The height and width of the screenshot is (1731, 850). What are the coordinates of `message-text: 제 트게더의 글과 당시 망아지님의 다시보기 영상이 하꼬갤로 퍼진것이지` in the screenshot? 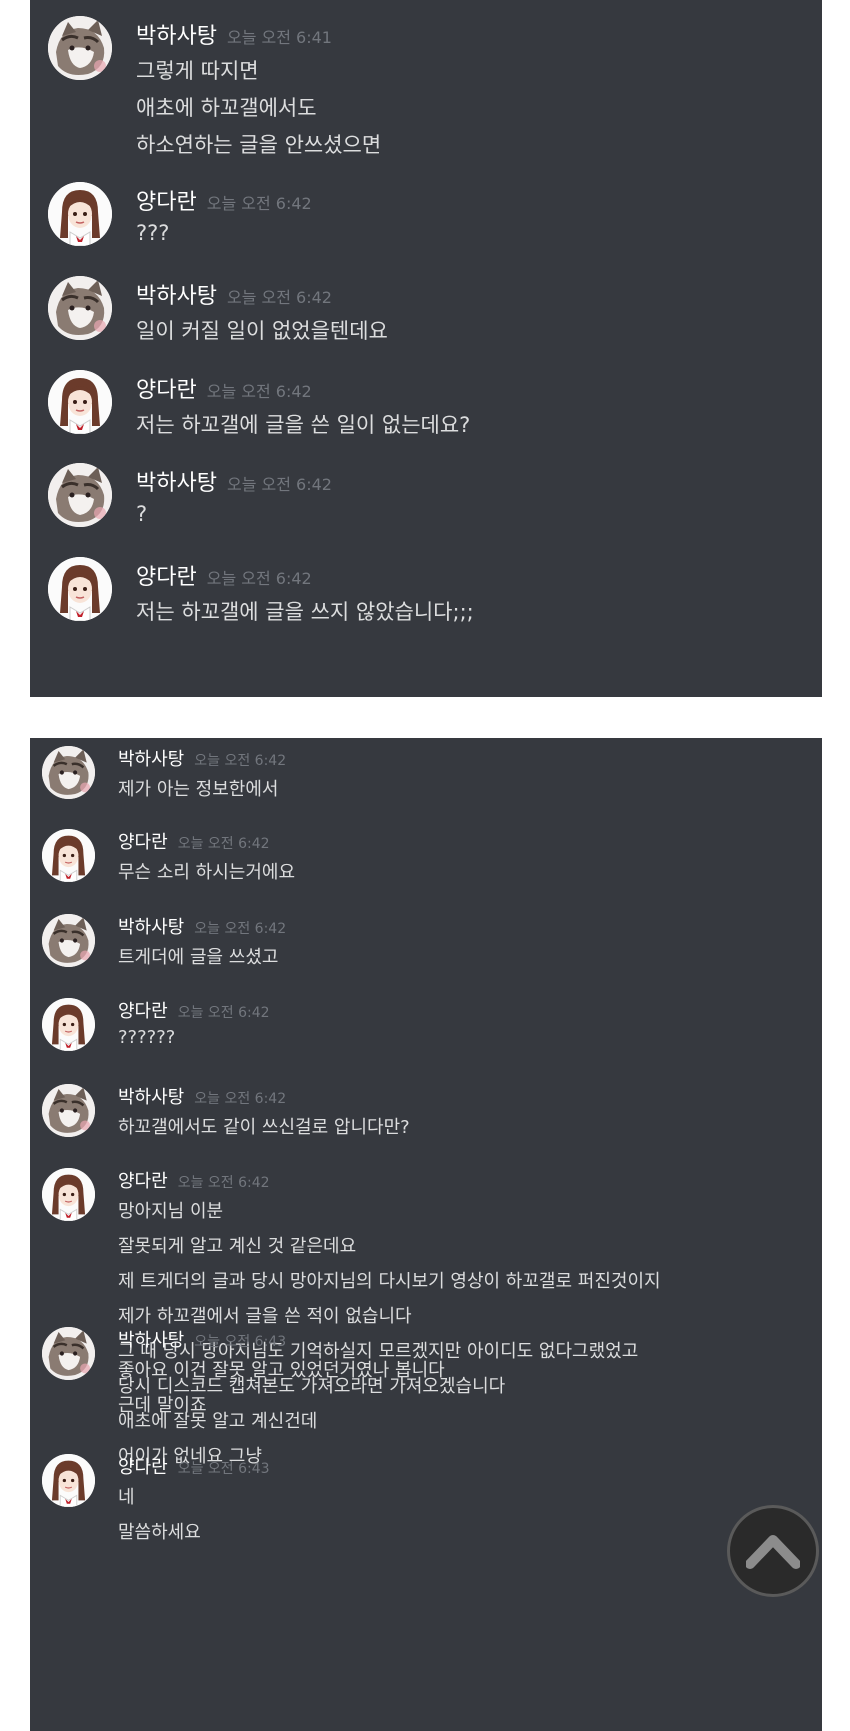 It's located at (389, 1281).